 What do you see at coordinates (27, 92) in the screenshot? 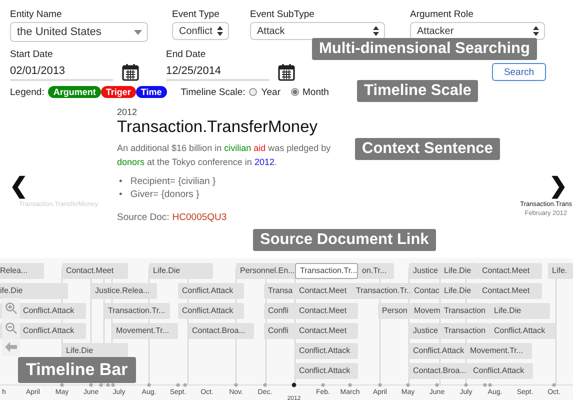
I see `legend-label: Legend:` at bounding box center [27, 92].